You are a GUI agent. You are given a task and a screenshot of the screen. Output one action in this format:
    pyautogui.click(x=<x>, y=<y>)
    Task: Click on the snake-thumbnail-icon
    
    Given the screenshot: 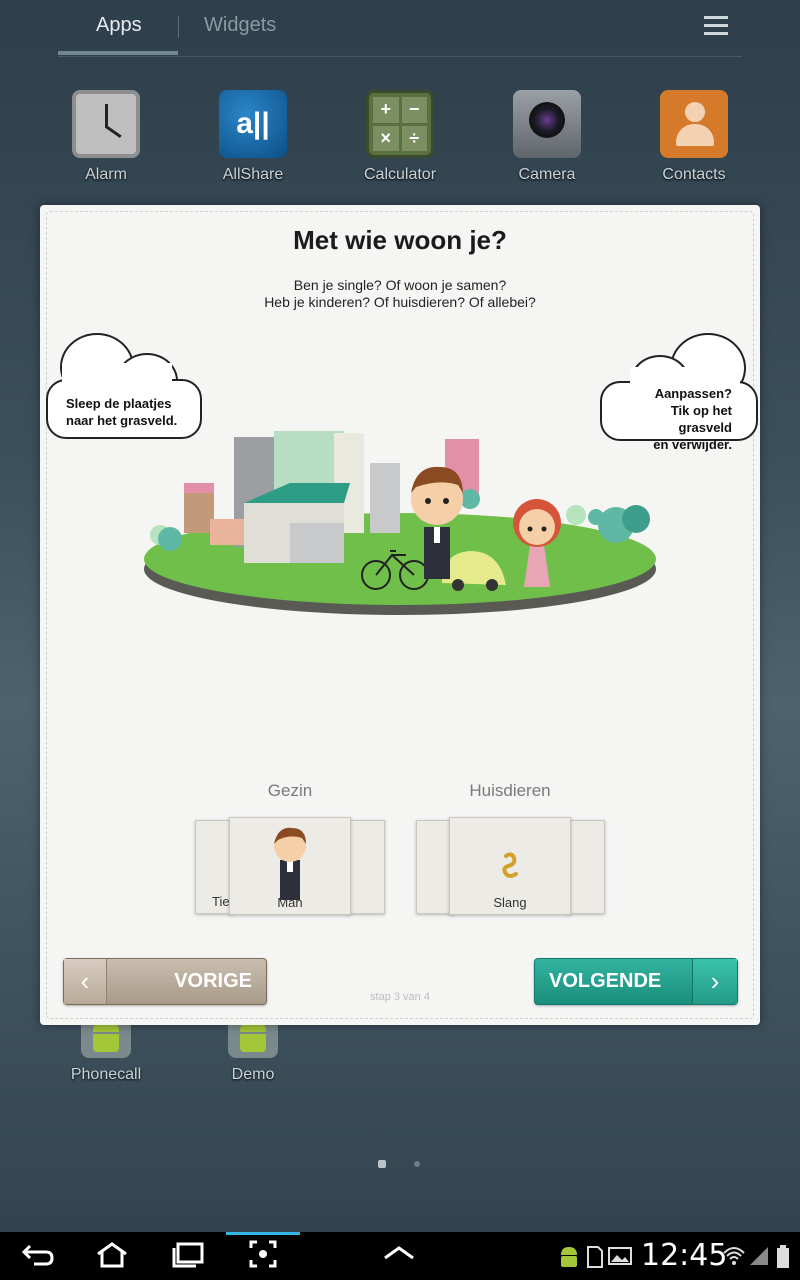 What is the action you would take?
    pyautogui.click(x=510, y=865)
    